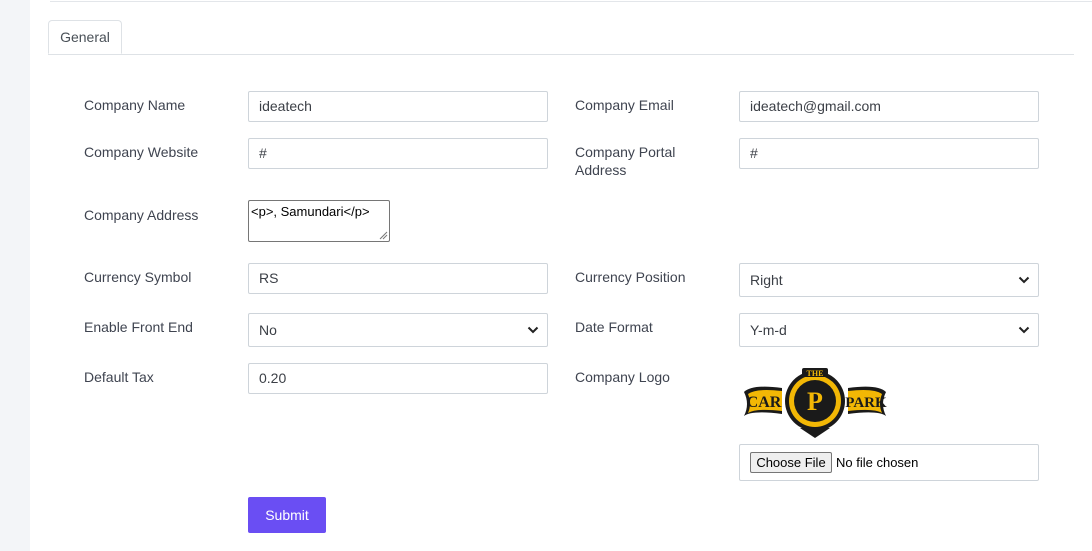 Image resolution: width=1092 pixels, height=551 pixels. What do you see at coordinates (571, 1) in the screenshot?
I see `top-divider` at bounding box center [571, 1].